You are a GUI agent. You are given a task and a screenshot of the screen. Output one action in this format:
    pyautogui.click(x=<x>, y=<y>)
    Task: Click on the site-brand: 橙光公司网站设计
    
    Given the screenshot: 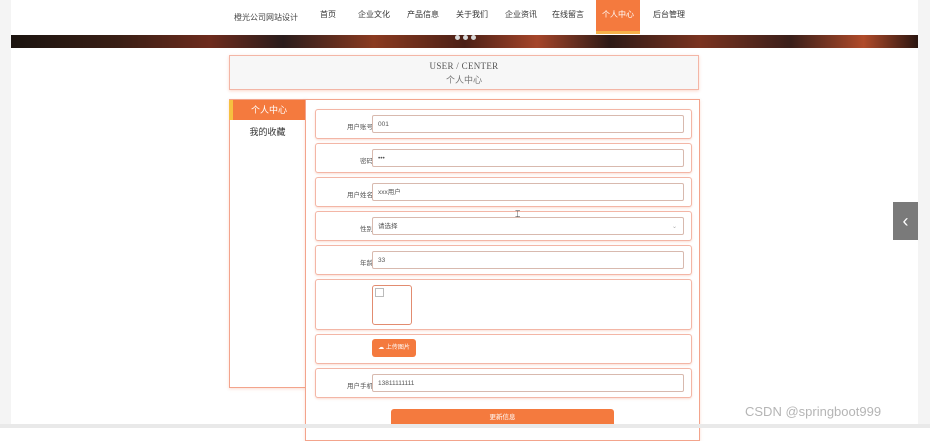 What is the action you would take?
    pyautogui.click(x=266, y=17)
    